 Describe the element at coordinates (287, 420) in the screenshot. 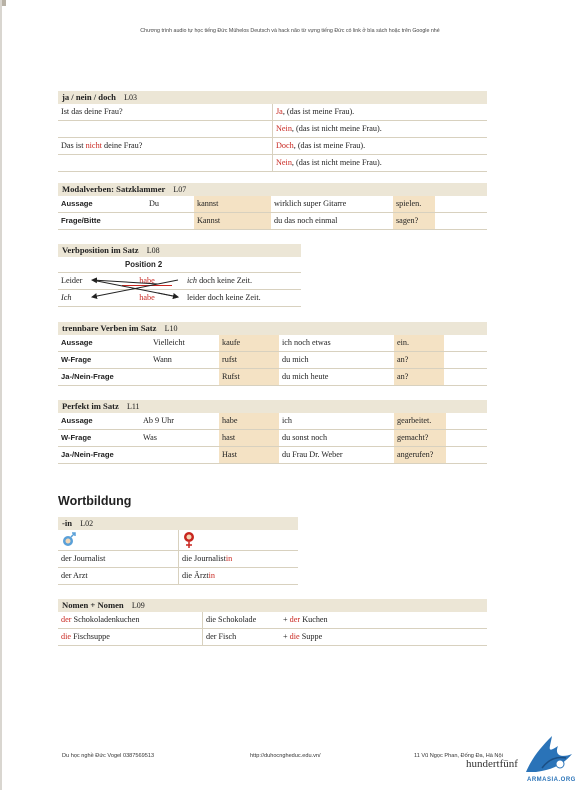

I see `cell: ich` at that location.